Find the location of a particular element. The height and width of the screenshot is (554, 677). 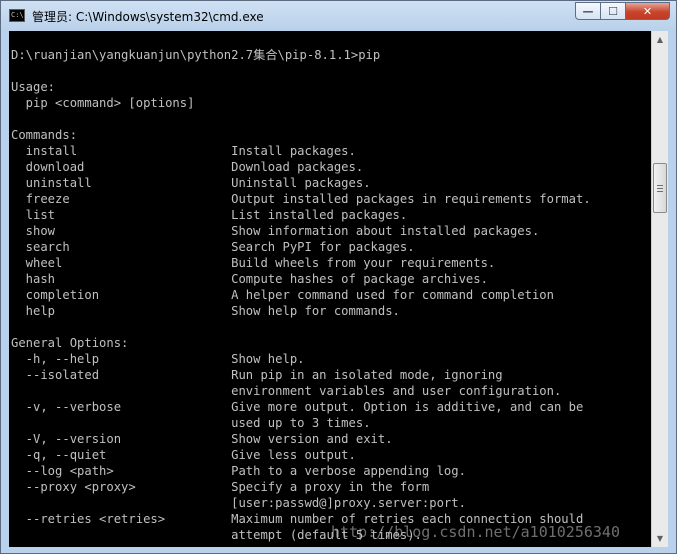

minimize-icon: — is located at coordinates (588, 11).